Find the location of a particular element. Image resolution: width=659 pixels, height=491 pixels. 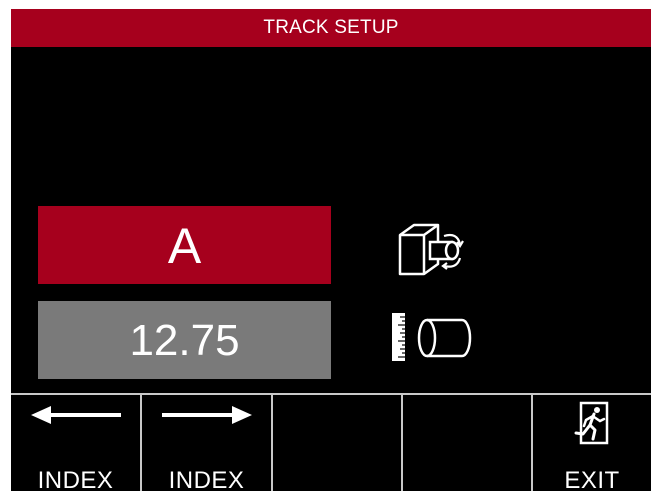

exit-button: EXIT is located at coordinates (592, 443).